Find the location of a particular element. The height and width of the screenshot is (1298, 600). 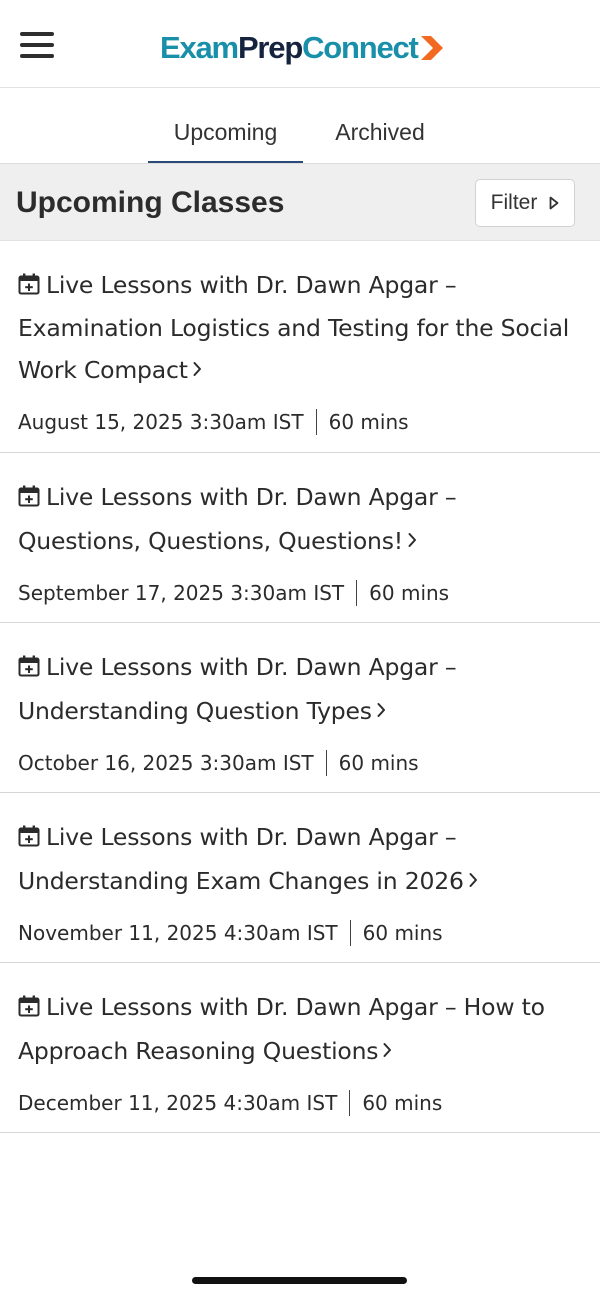

logo-text-prep: Prep is located at coordinates (270, 47).